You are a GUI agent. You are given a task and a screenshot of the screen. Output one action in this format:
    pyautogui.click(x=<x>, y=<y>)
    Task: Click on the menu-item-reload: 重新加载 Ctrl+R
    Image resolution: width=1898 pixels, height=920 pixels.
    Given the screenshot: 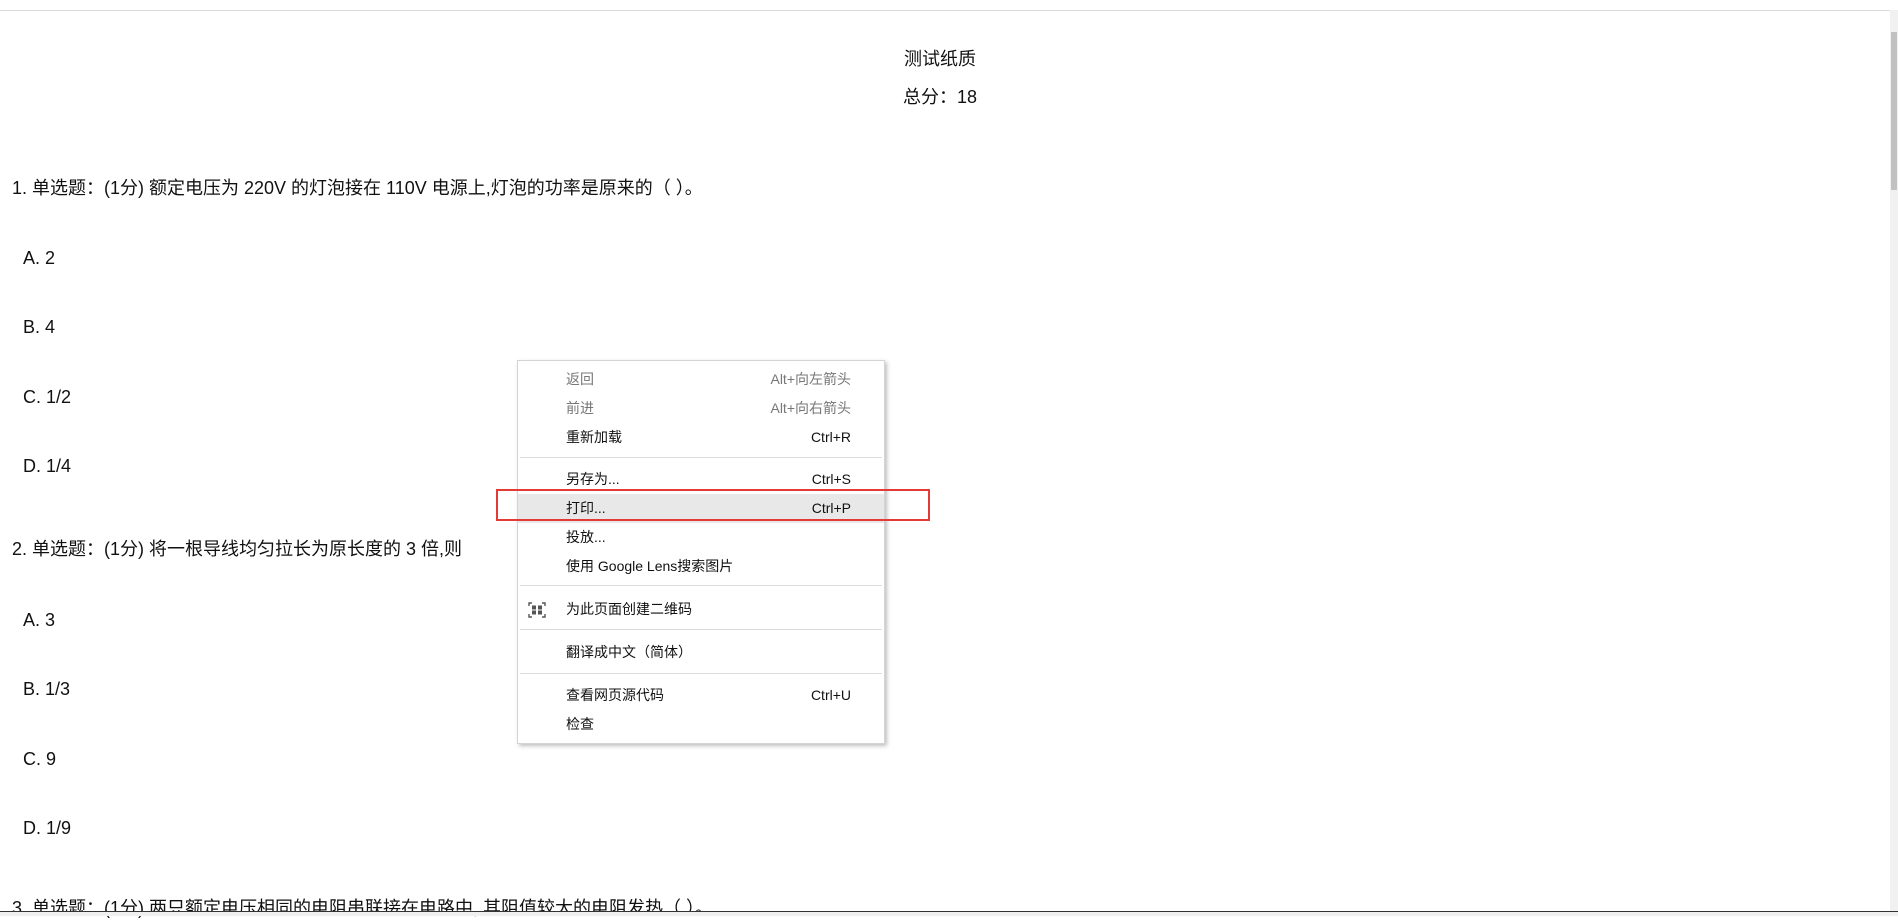 What is the action you would take?
    pyautogui.click(x=701, y=437)
    